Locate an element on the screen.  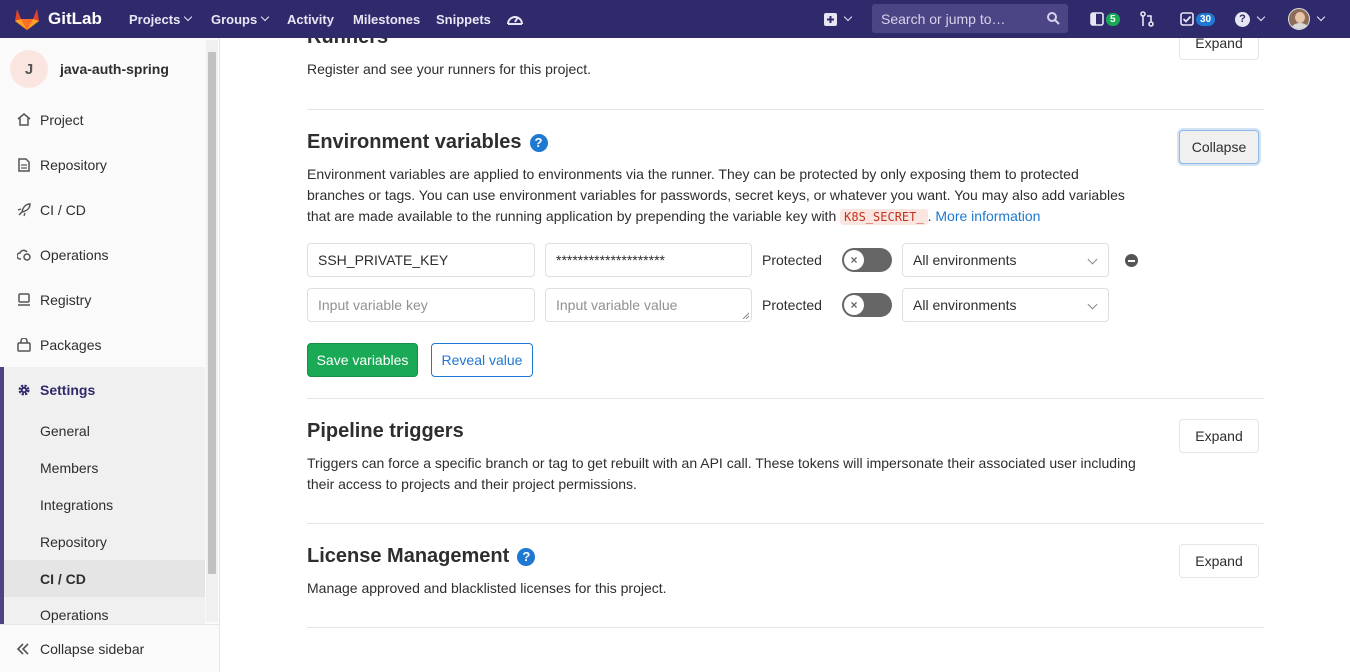
license-management-title: License Management is located at coordinates (408, 556).